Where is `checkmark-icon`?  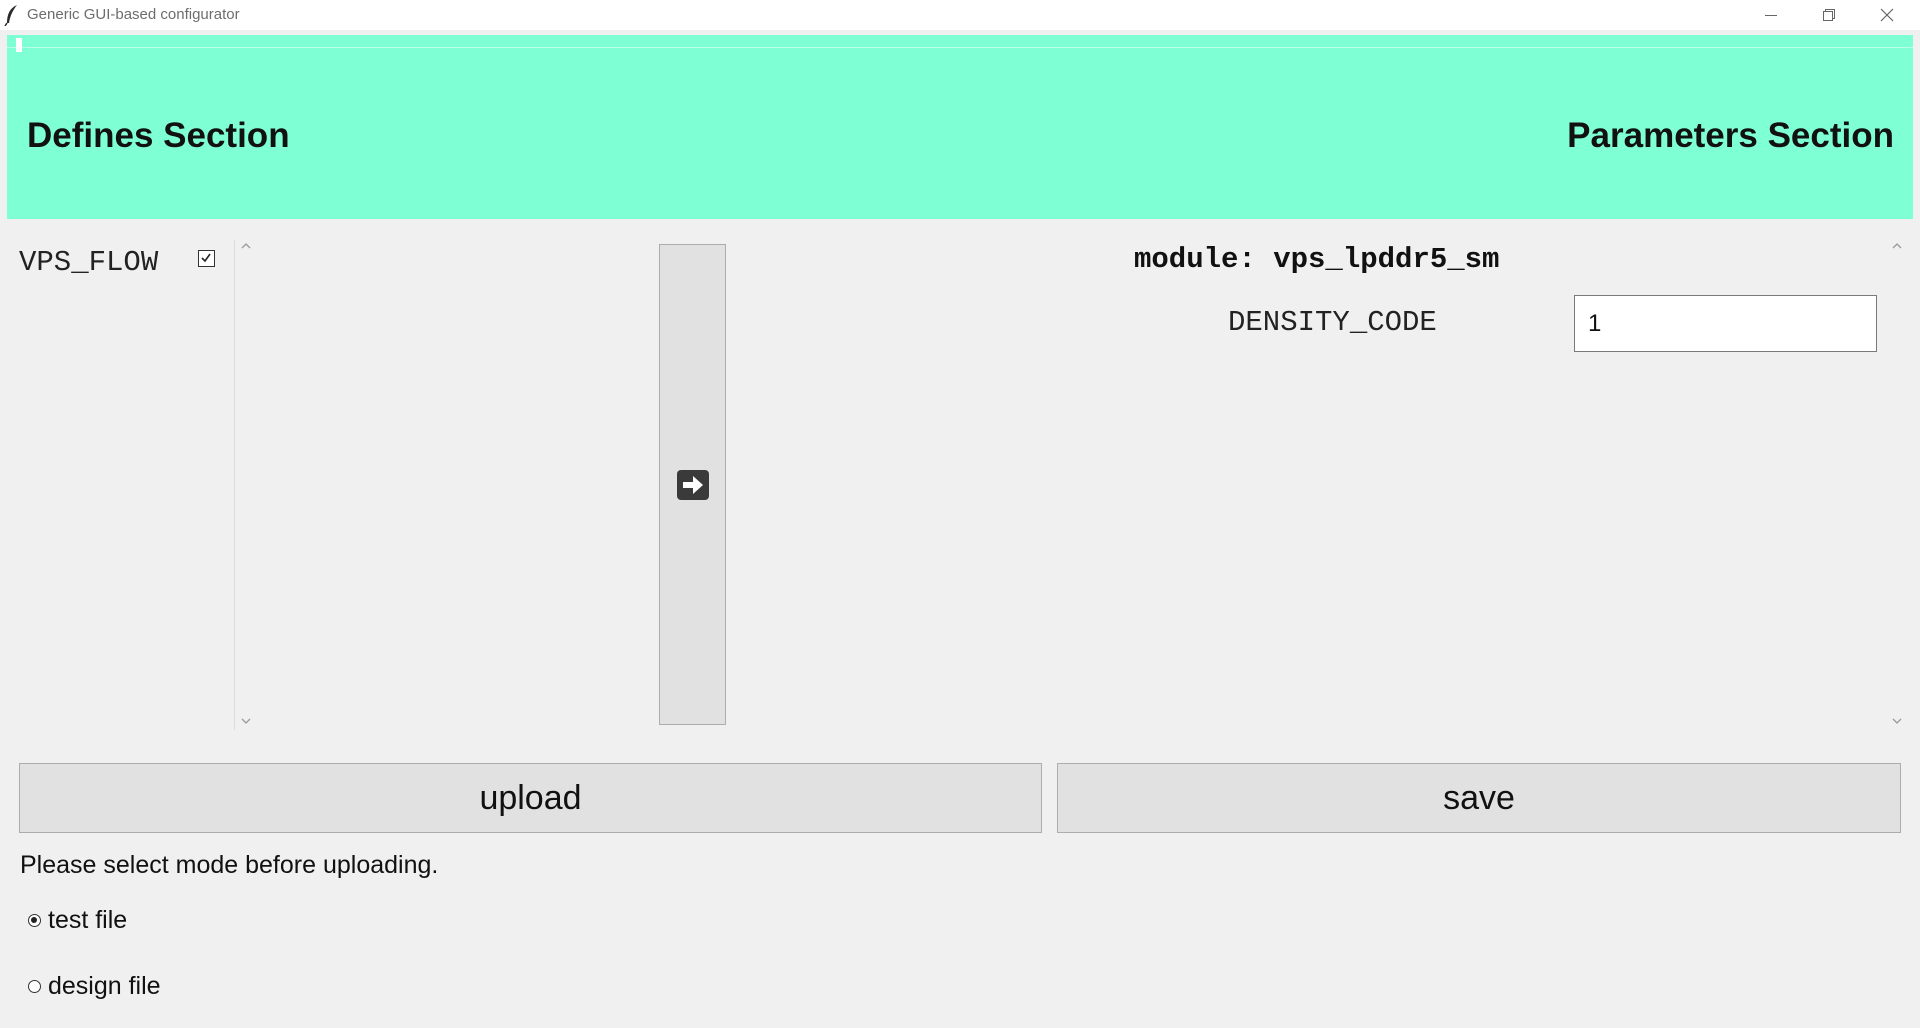
checkmark-icon is located at coordinates (206, 258).